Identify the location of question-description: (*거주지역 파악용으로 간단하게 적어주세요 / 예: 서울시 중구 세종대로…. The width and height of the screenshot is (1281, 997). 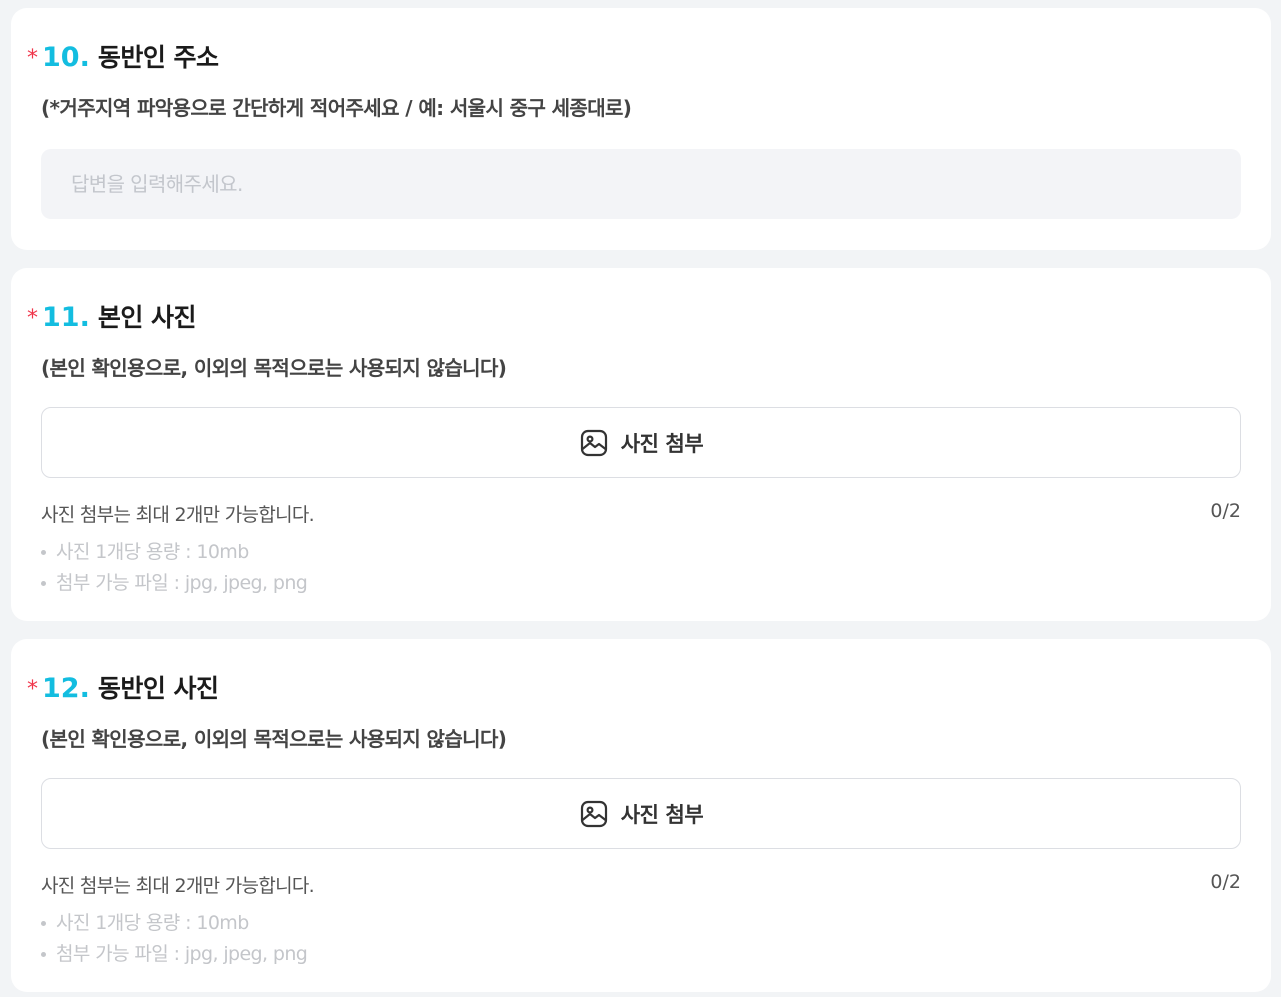
(336, 108).